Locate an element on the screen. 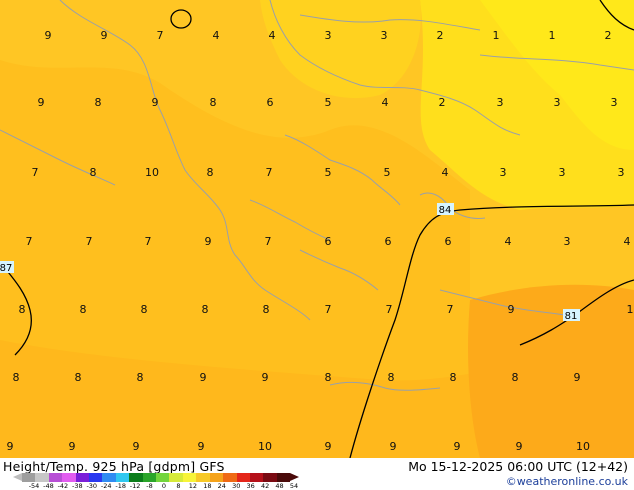 Image resolution: width=634 pixels, height=490 pixels. color-scale-tick-label: 0 is located at coordinates (164, 486).